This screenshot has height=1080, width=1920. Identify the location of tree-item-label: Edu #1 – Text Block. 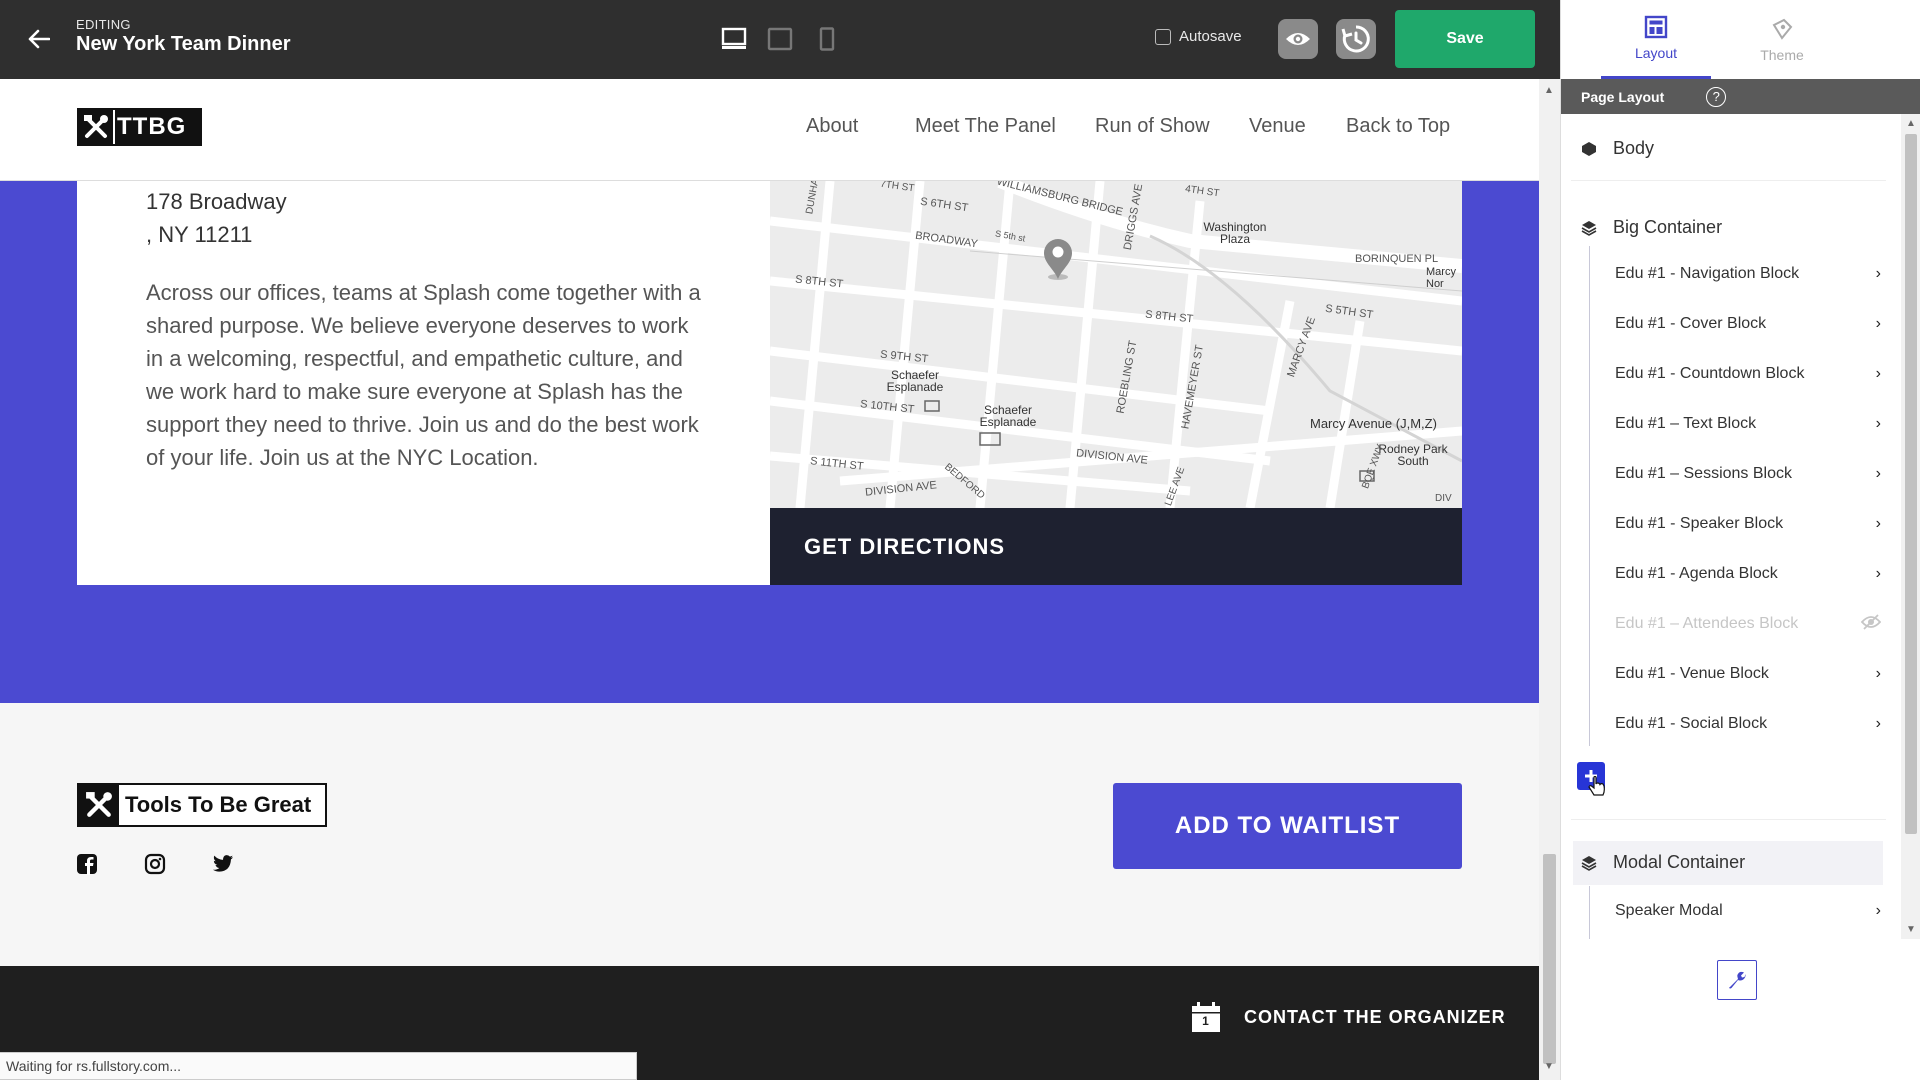
(1686, 423).